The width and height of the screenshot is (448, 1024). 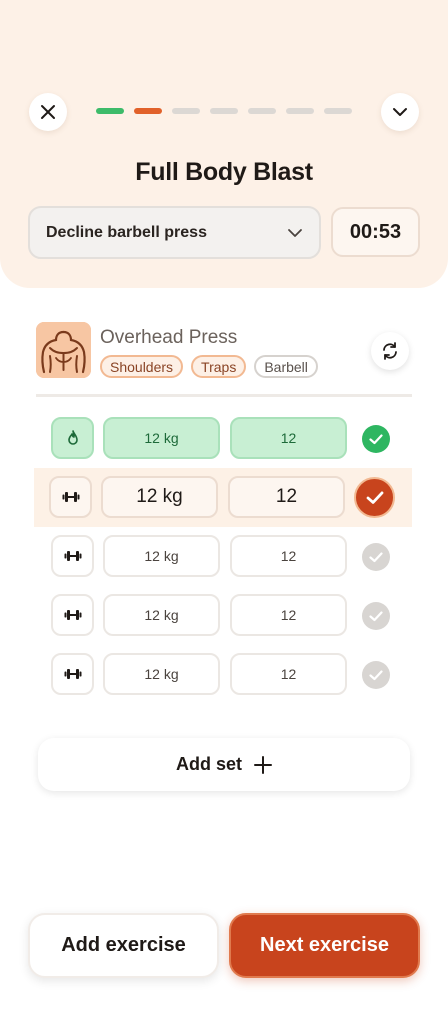 I want to click on equipment-tag: Barbell, so click(x=286, y=366).